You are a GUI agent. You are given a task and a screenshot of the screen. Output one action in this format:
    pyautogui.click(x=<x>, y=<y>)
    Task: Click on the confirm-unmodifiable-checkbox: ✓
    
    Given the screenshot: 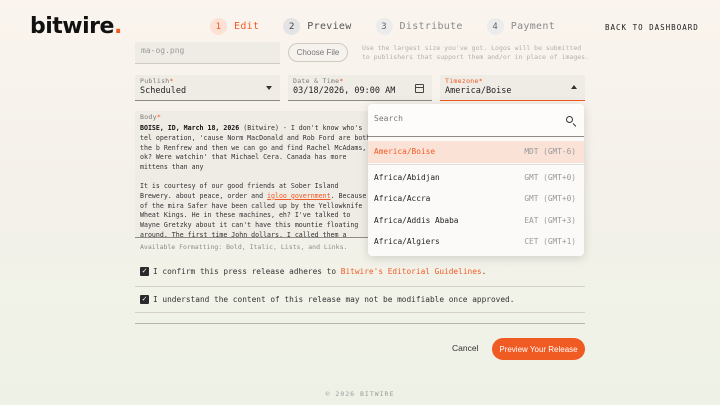 What is the action you would take?
    pyautogui.click(x=144, y=299)
    